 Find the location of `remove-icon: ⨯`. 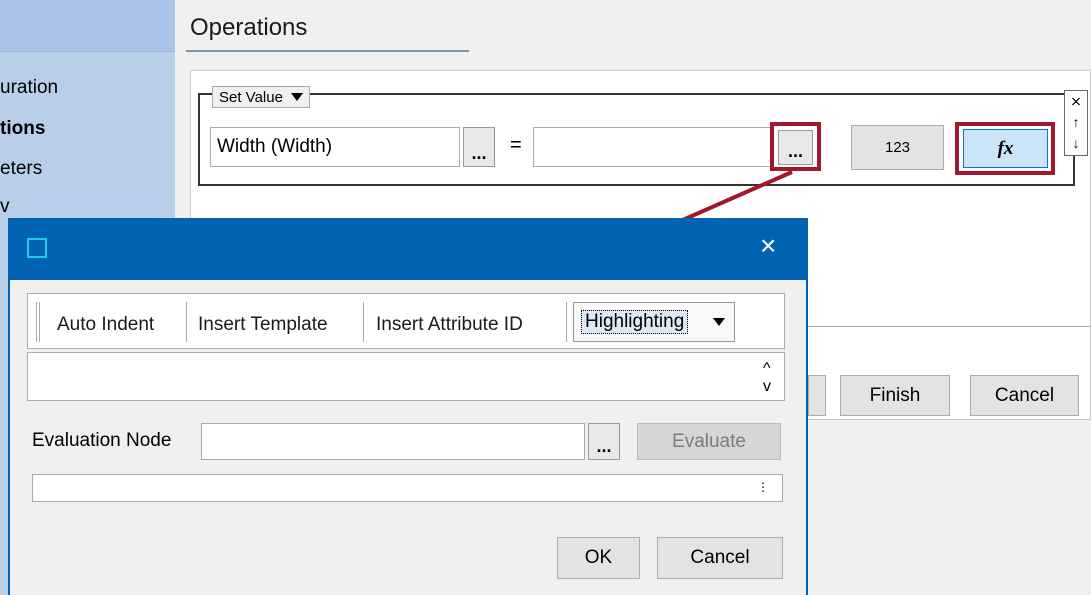

remove-icon: ⨯ is located at coordinates (1076, 101).